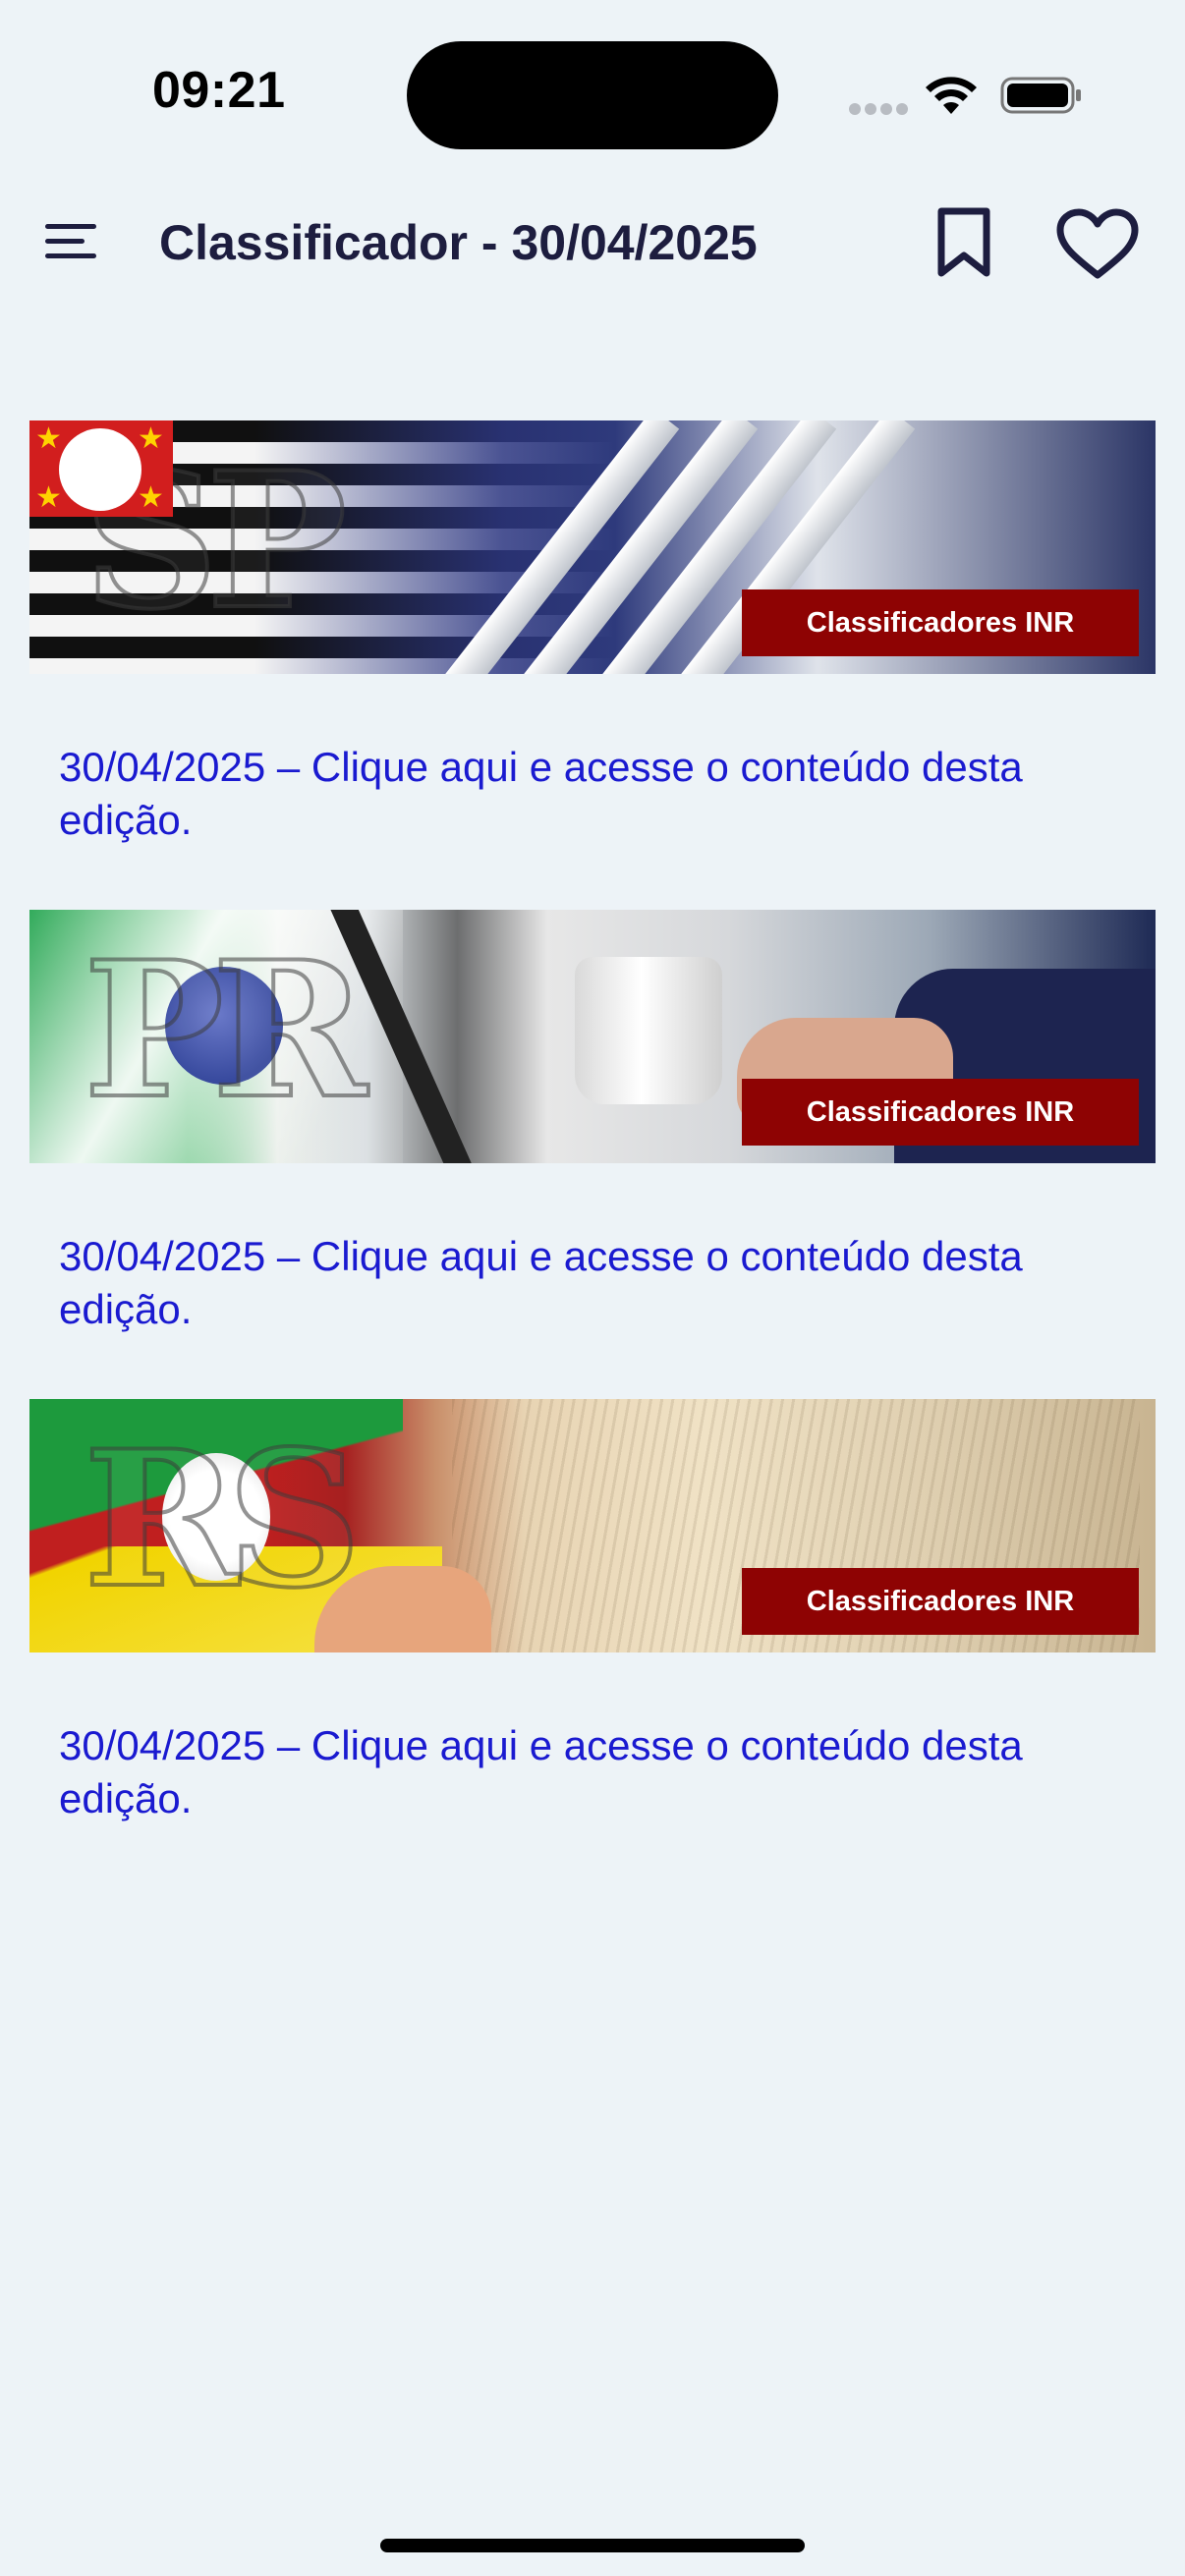 The width and height of the screenshot is (1185, 2576). Describe the element at coordinates (219, 90) in the screenshot. I see `status-time: 09:21` at that location.